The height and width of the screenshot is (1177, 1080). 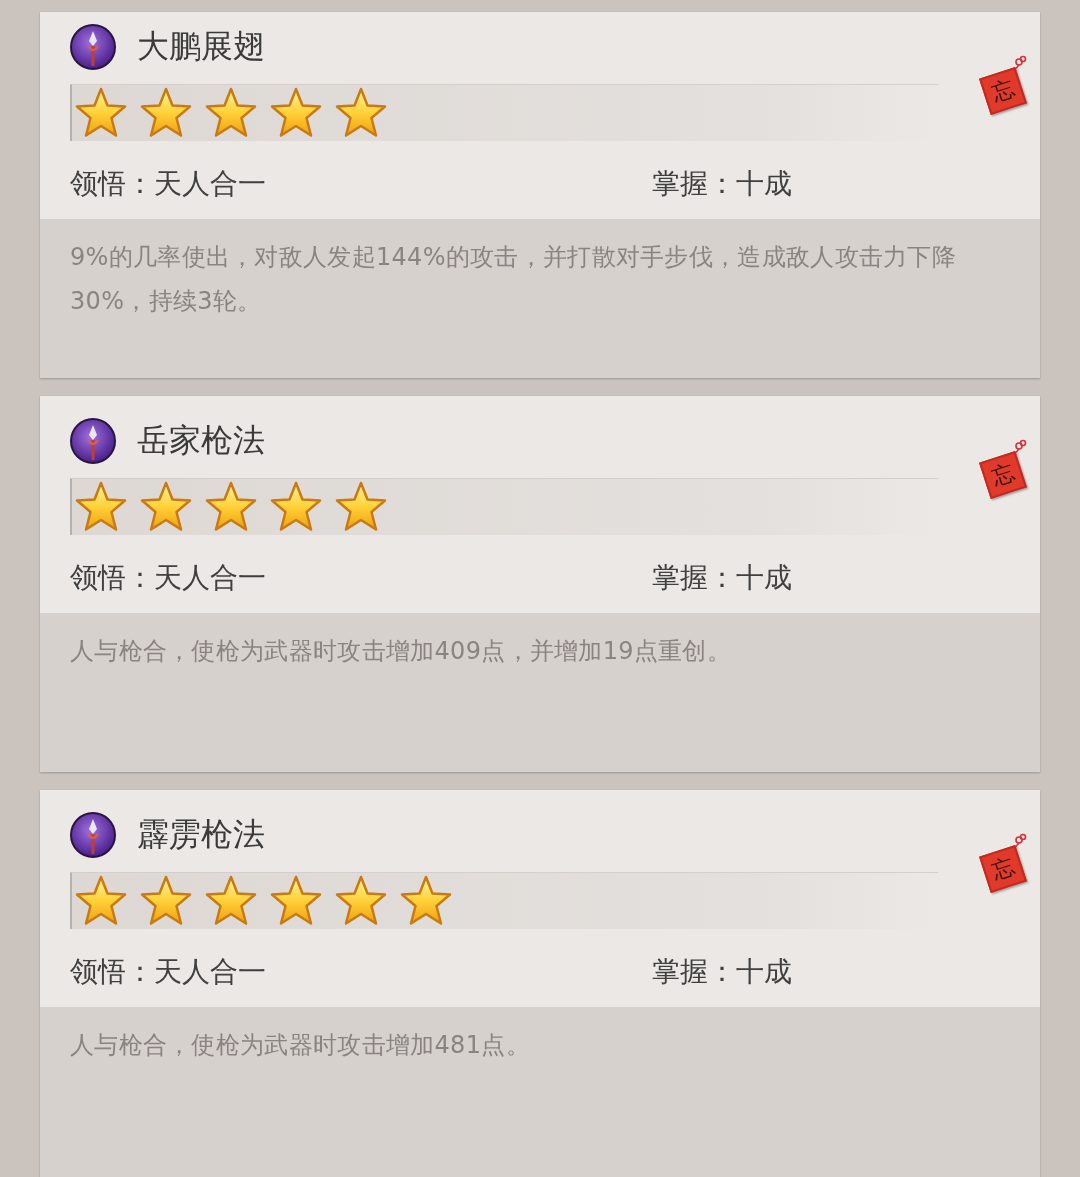 What do you see at coordinates (201, 440) in the screenshot?
I see `skill-name: 岳家枪法` at bounding box center [201, 440].